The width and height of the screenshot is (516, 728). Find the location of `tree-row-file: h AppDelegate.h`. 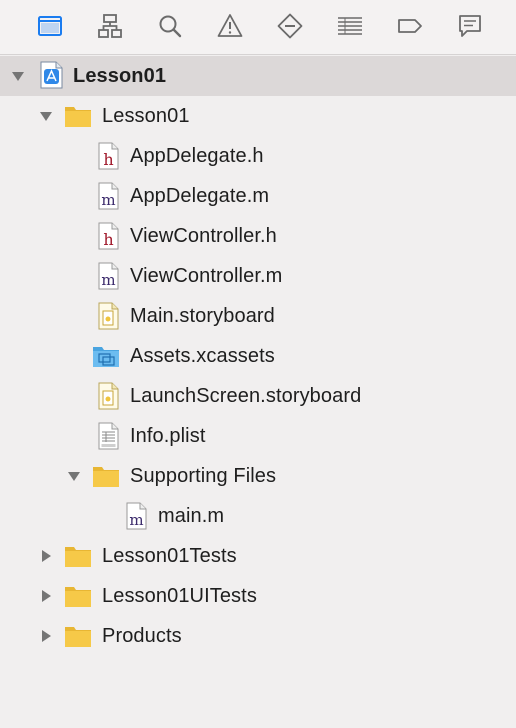

tree-row-file: h AppDelegate.h is located at coordinates (258, 156).